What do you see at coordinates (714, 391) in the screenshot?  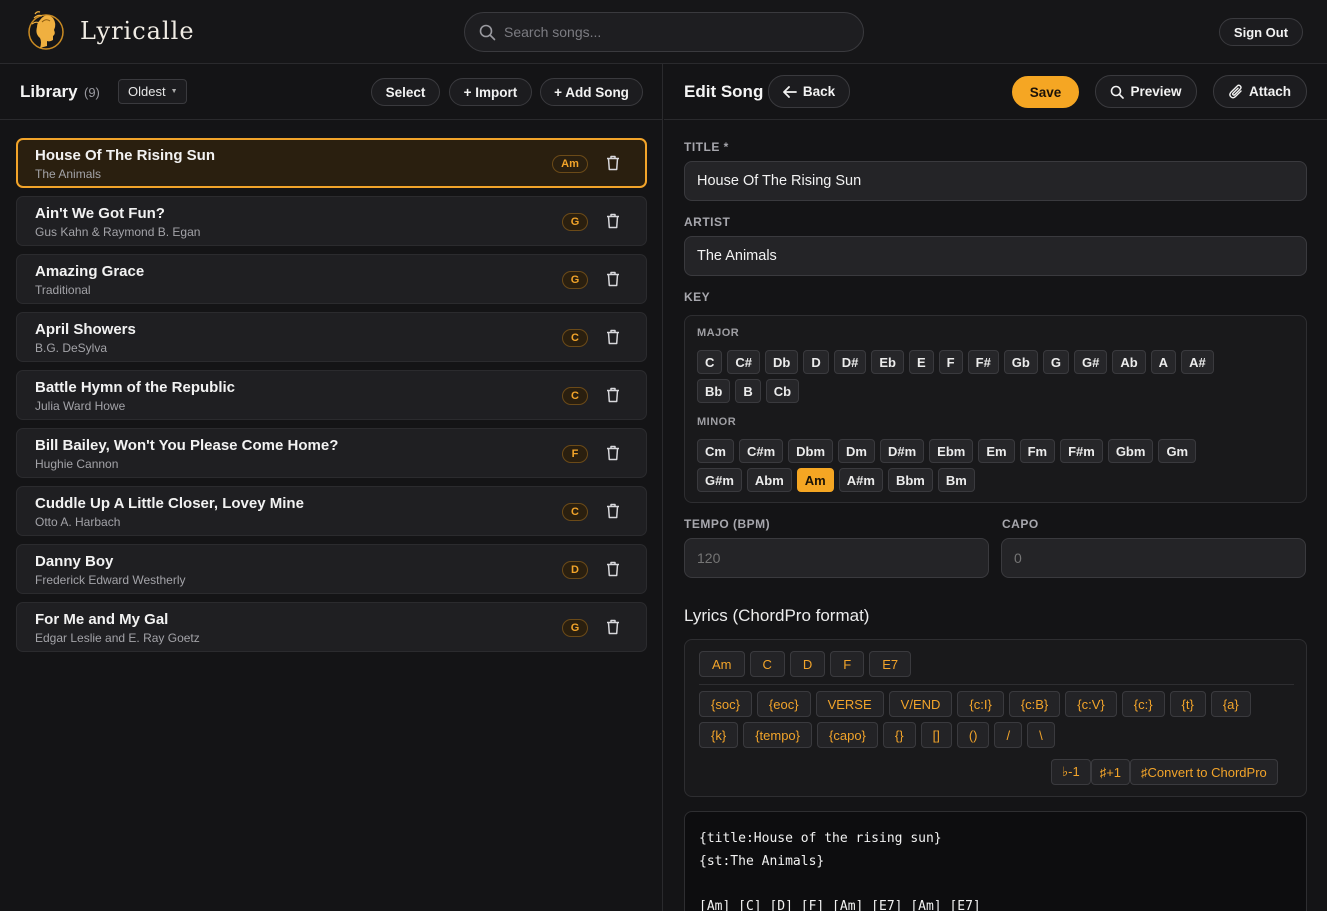 I see `key-button-bb: Bb` at bounding box center [714, 391].